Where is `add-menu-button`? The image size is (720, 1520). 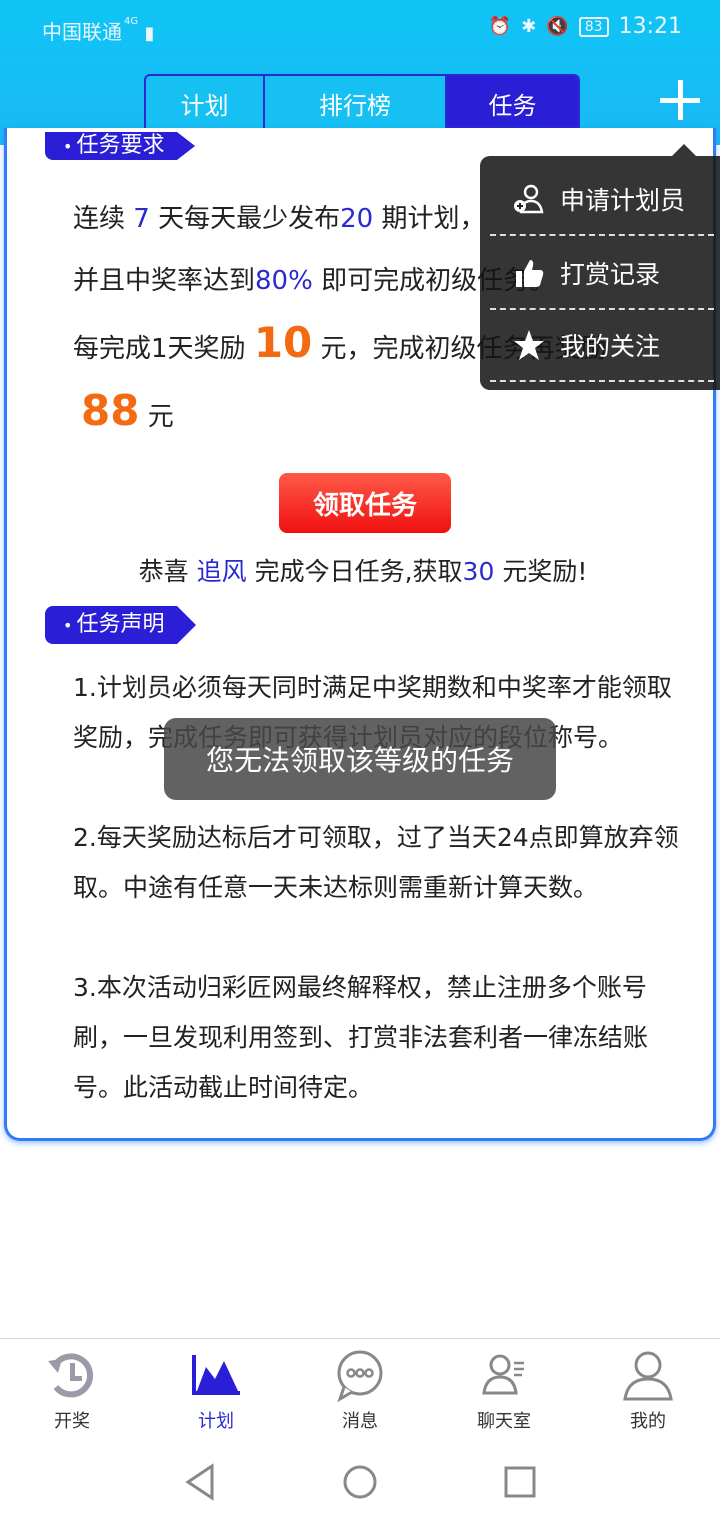 add-menu-button is located at coordinates (680, 100).